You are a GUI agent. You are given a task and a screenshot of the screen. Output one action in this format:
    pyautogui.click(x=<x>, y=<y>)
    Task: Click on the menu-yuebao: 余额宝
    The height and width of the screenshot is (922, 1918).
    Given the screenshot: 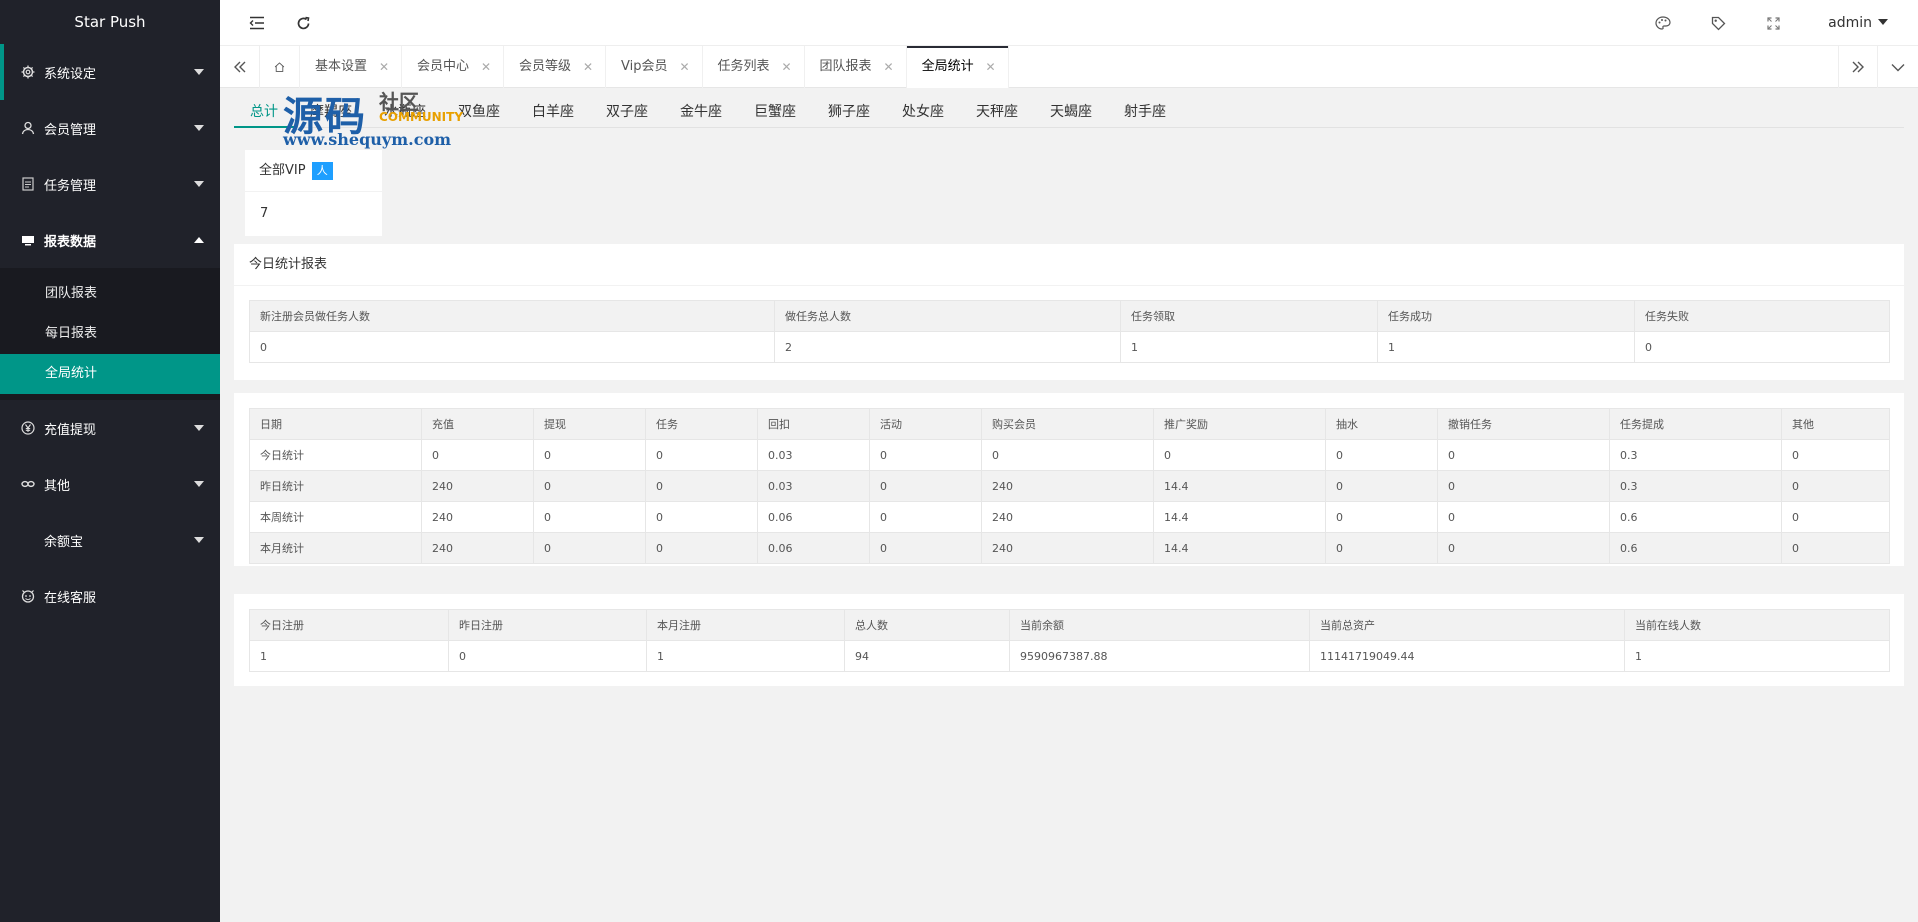 What is the action you would take?
    pyautogui.click(x=110, y=540)
    